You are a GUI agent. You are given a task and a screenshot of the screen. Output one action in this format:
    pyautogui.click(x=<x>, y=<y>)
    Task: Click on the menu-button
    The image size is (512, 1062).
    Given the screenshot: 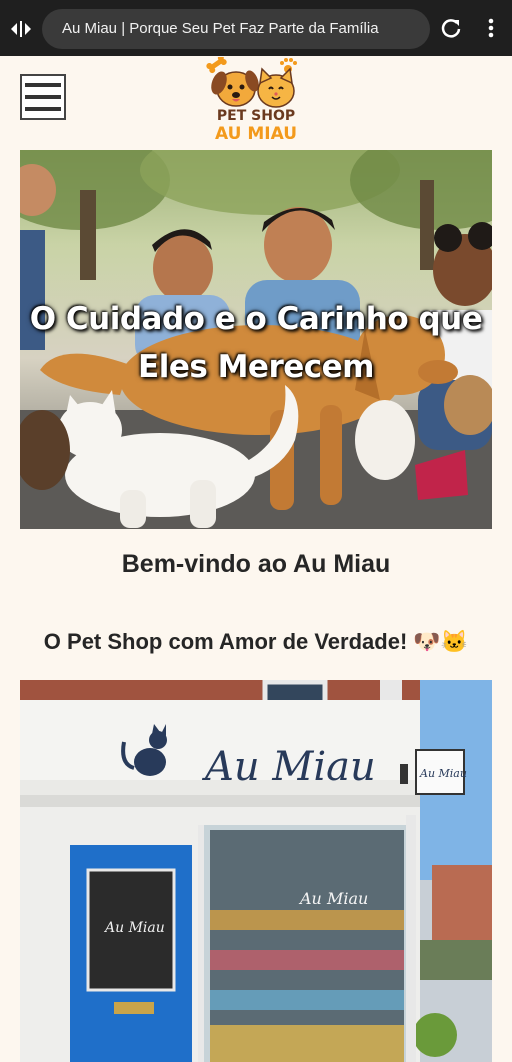 What is the action you would take?
    pyautogui.click(x=43, y=97)
    